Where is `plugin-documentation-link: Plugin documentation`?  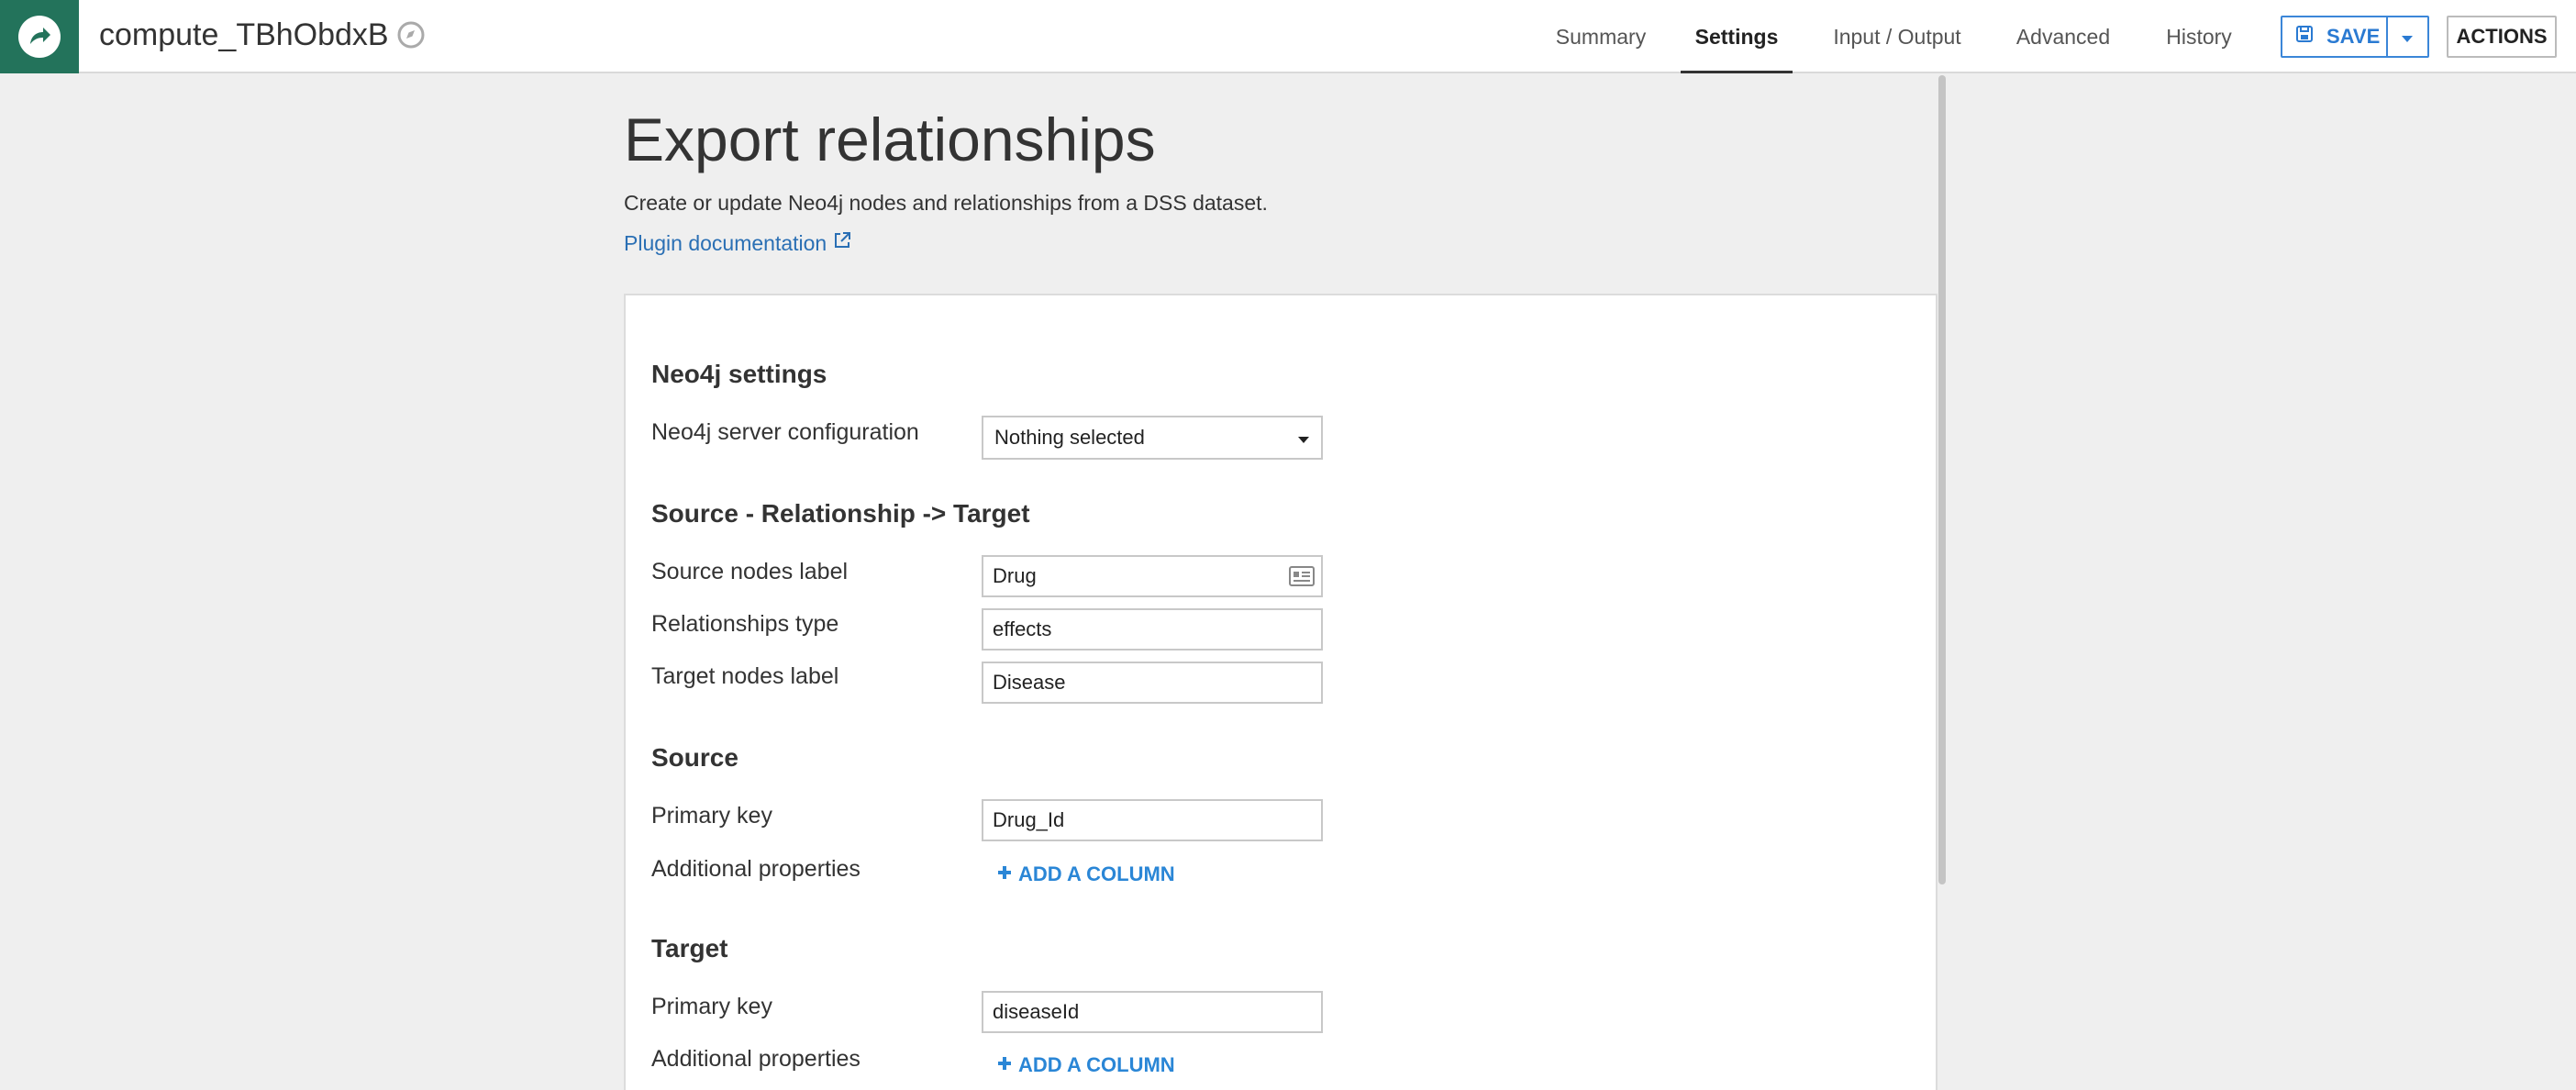 plugin-documentation-link: Plugin documentation is located at coordinates (738, 243).